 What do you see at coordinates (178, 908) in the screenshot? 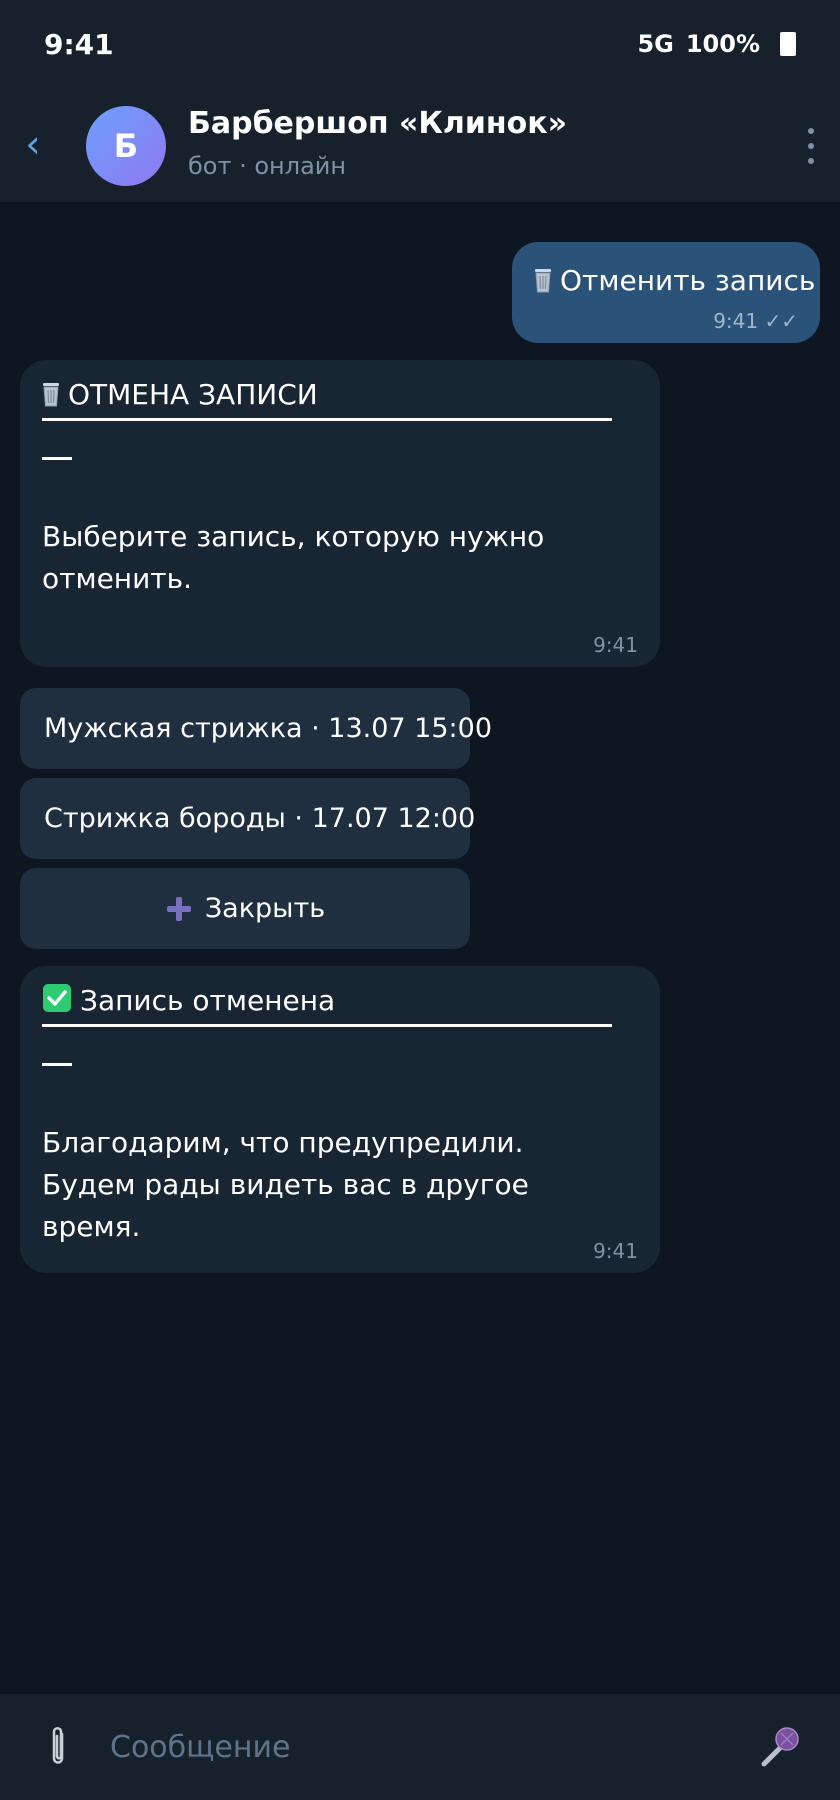
I see `plus-icon` at bounding box center [178, 908].